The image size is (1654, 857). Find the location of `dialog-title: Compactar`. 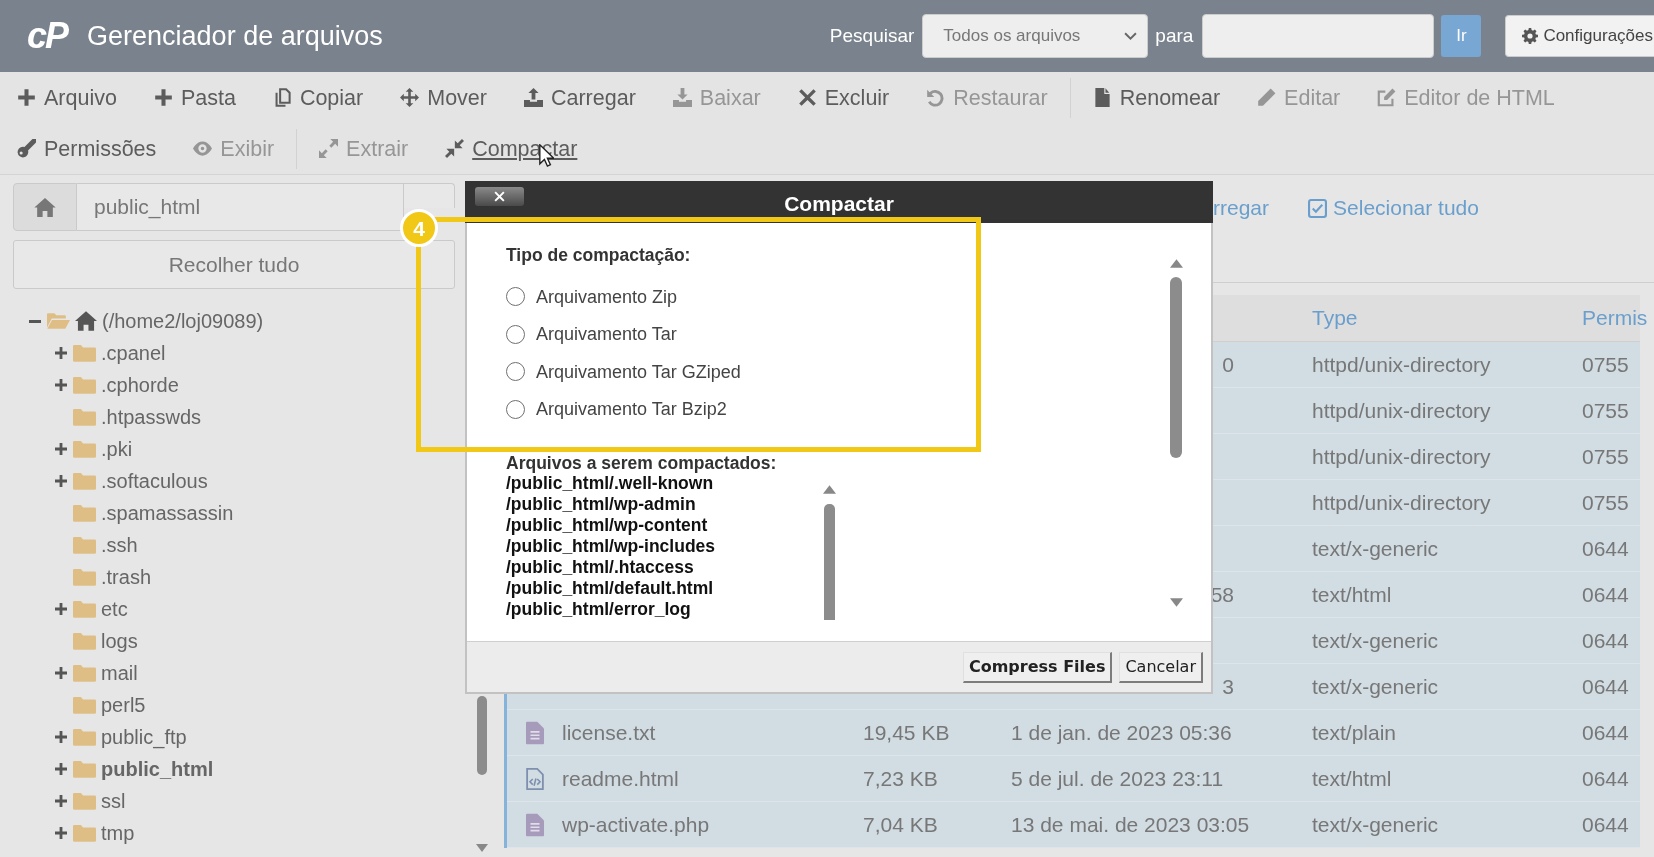

dialog-title: Compactar is located at coordinates (839, 203).